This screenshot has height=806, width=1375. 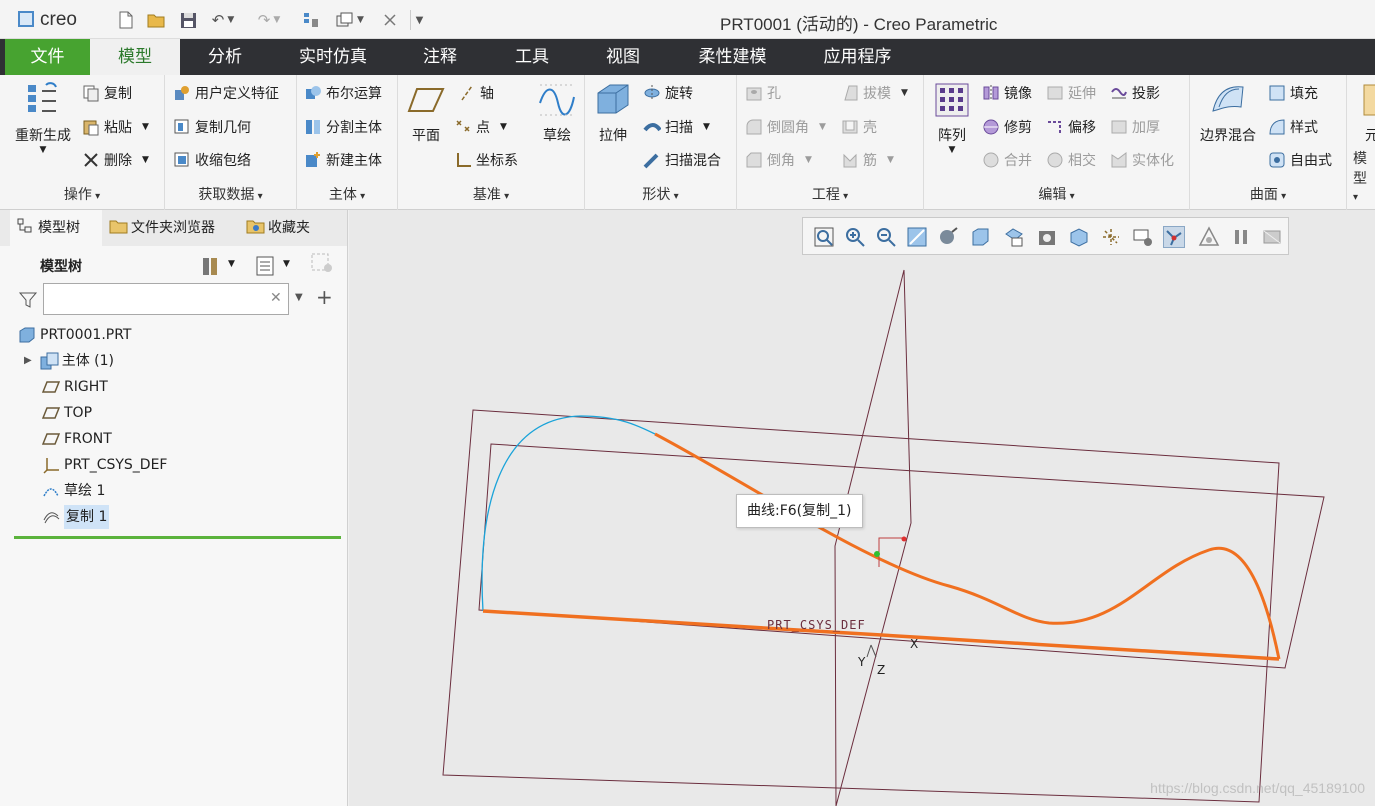 What do you see at coordinates (299, 297) in the screenshot?
I see `search-dropdown-icon: ▼` at bounding box center [299, 297].